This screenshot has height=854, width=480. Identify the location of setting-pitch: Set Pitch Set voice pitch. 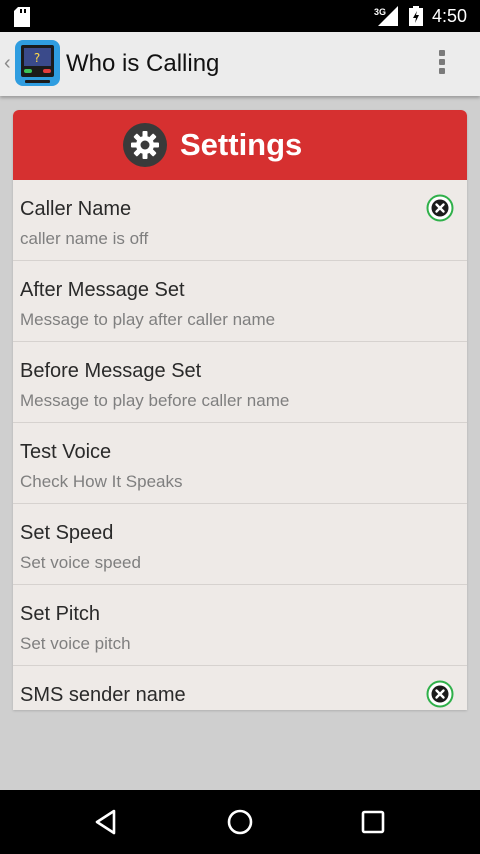
(240, 625).